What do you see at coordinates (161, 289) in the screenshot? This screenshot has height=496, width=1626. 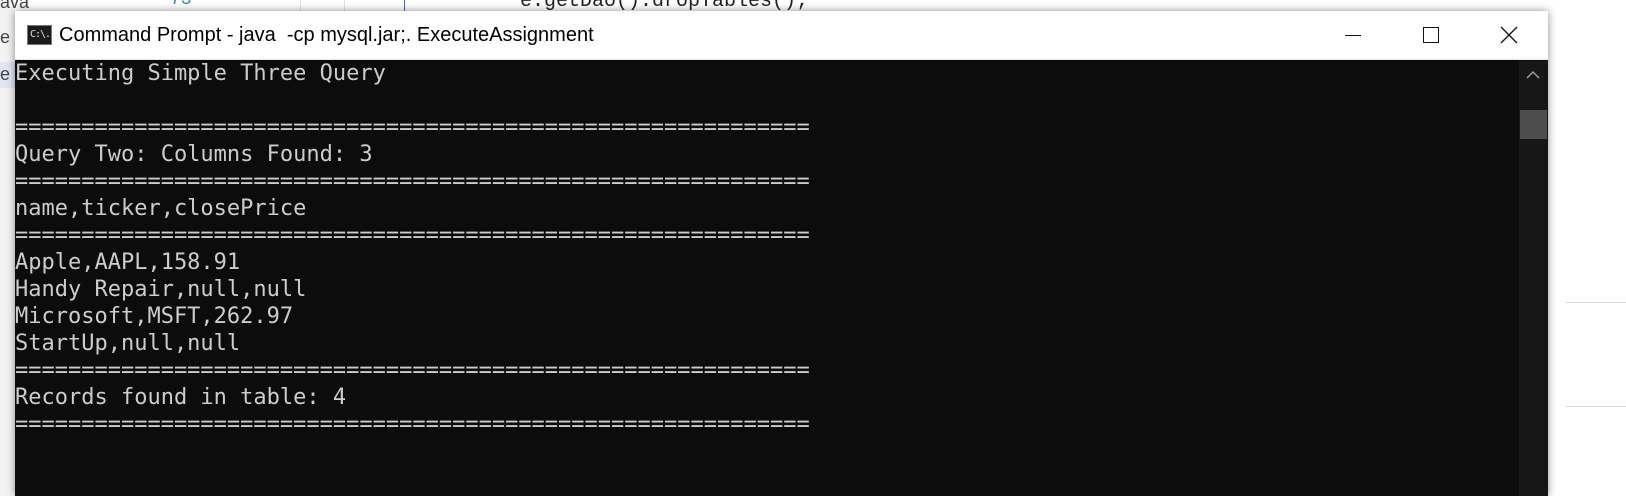 I see `console-line: Handy Repair,null,null` at bounding box center [161, 289].